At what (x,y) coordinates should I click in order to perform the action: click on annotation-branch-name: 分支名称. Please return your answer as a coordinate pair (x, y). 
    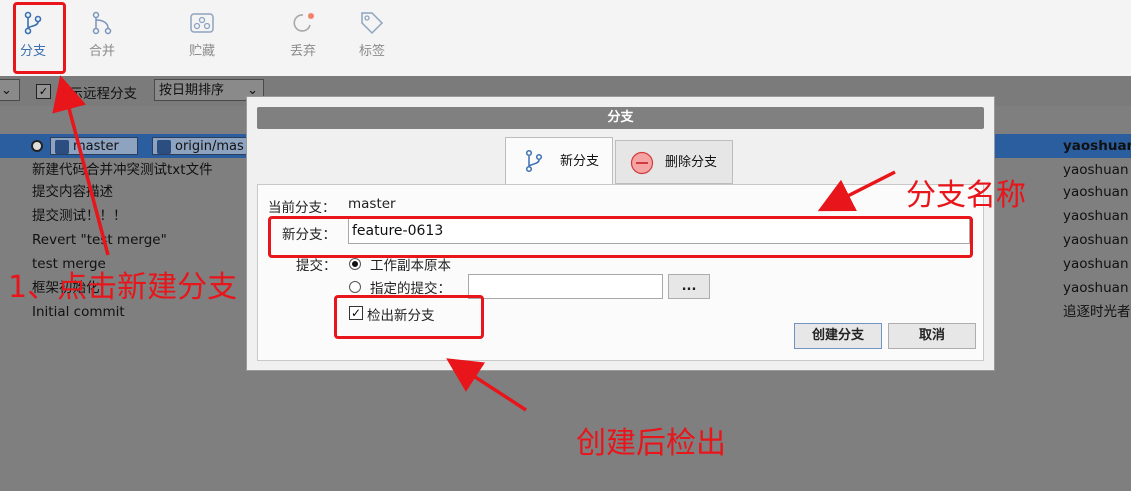
    Looking at the image, I should click on (966, 195).